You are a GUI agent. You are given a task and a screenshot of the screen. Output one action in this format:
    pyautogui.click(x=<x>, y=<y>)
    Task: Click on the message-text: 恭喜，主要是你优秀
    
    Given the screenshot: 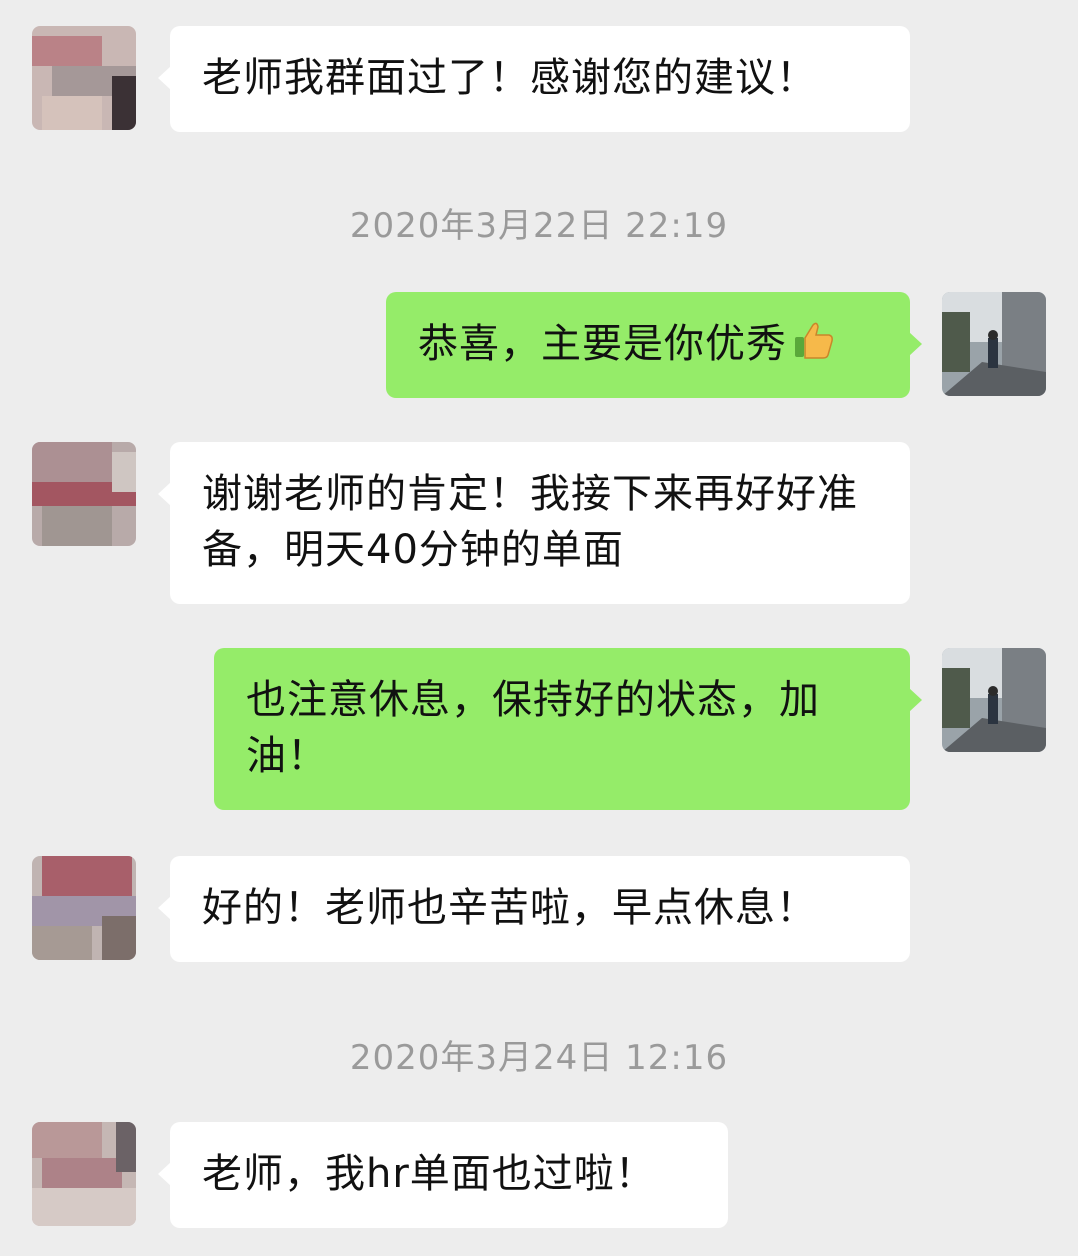 What is the action you would take?
    pyautogui.click(x=602, y=344)
    